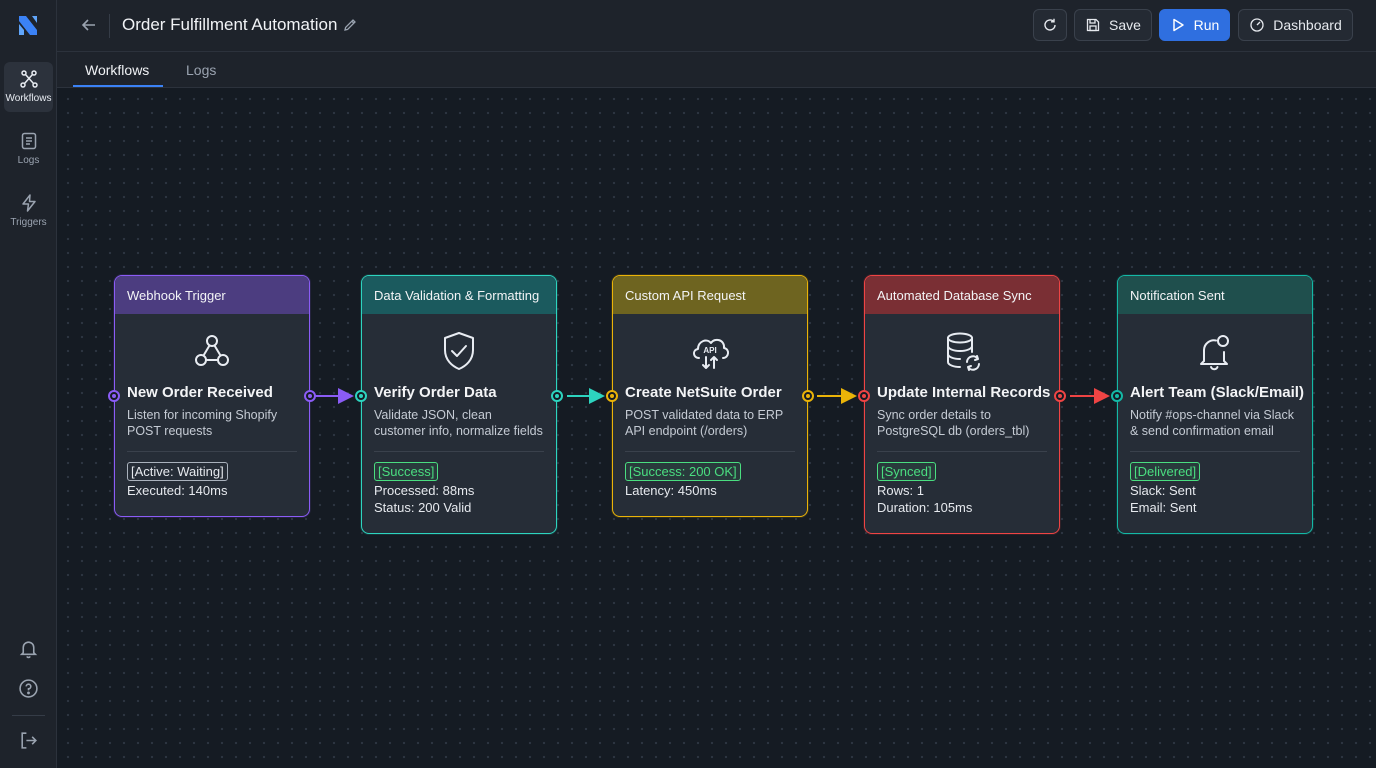 The height and width of the screenshot is (768, 1376). I want to click on refresh-icon, so click(1050, 24).